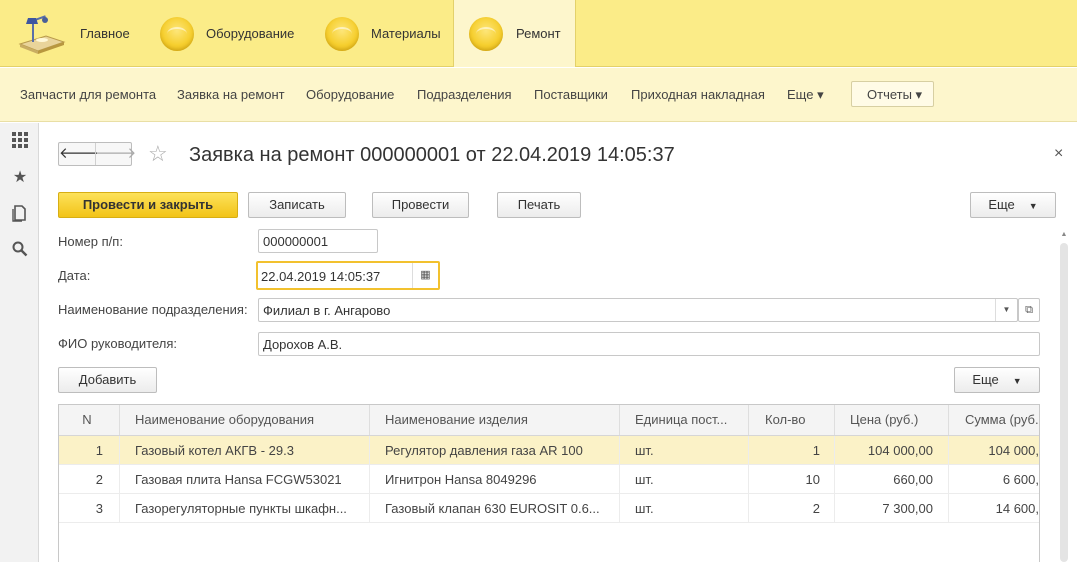 The height and width of the screenshot is (562, 1077). What do you see at coordinates (89, 420) in the screenshot?
I see `column-header: N` at bounding box center [89, 420].